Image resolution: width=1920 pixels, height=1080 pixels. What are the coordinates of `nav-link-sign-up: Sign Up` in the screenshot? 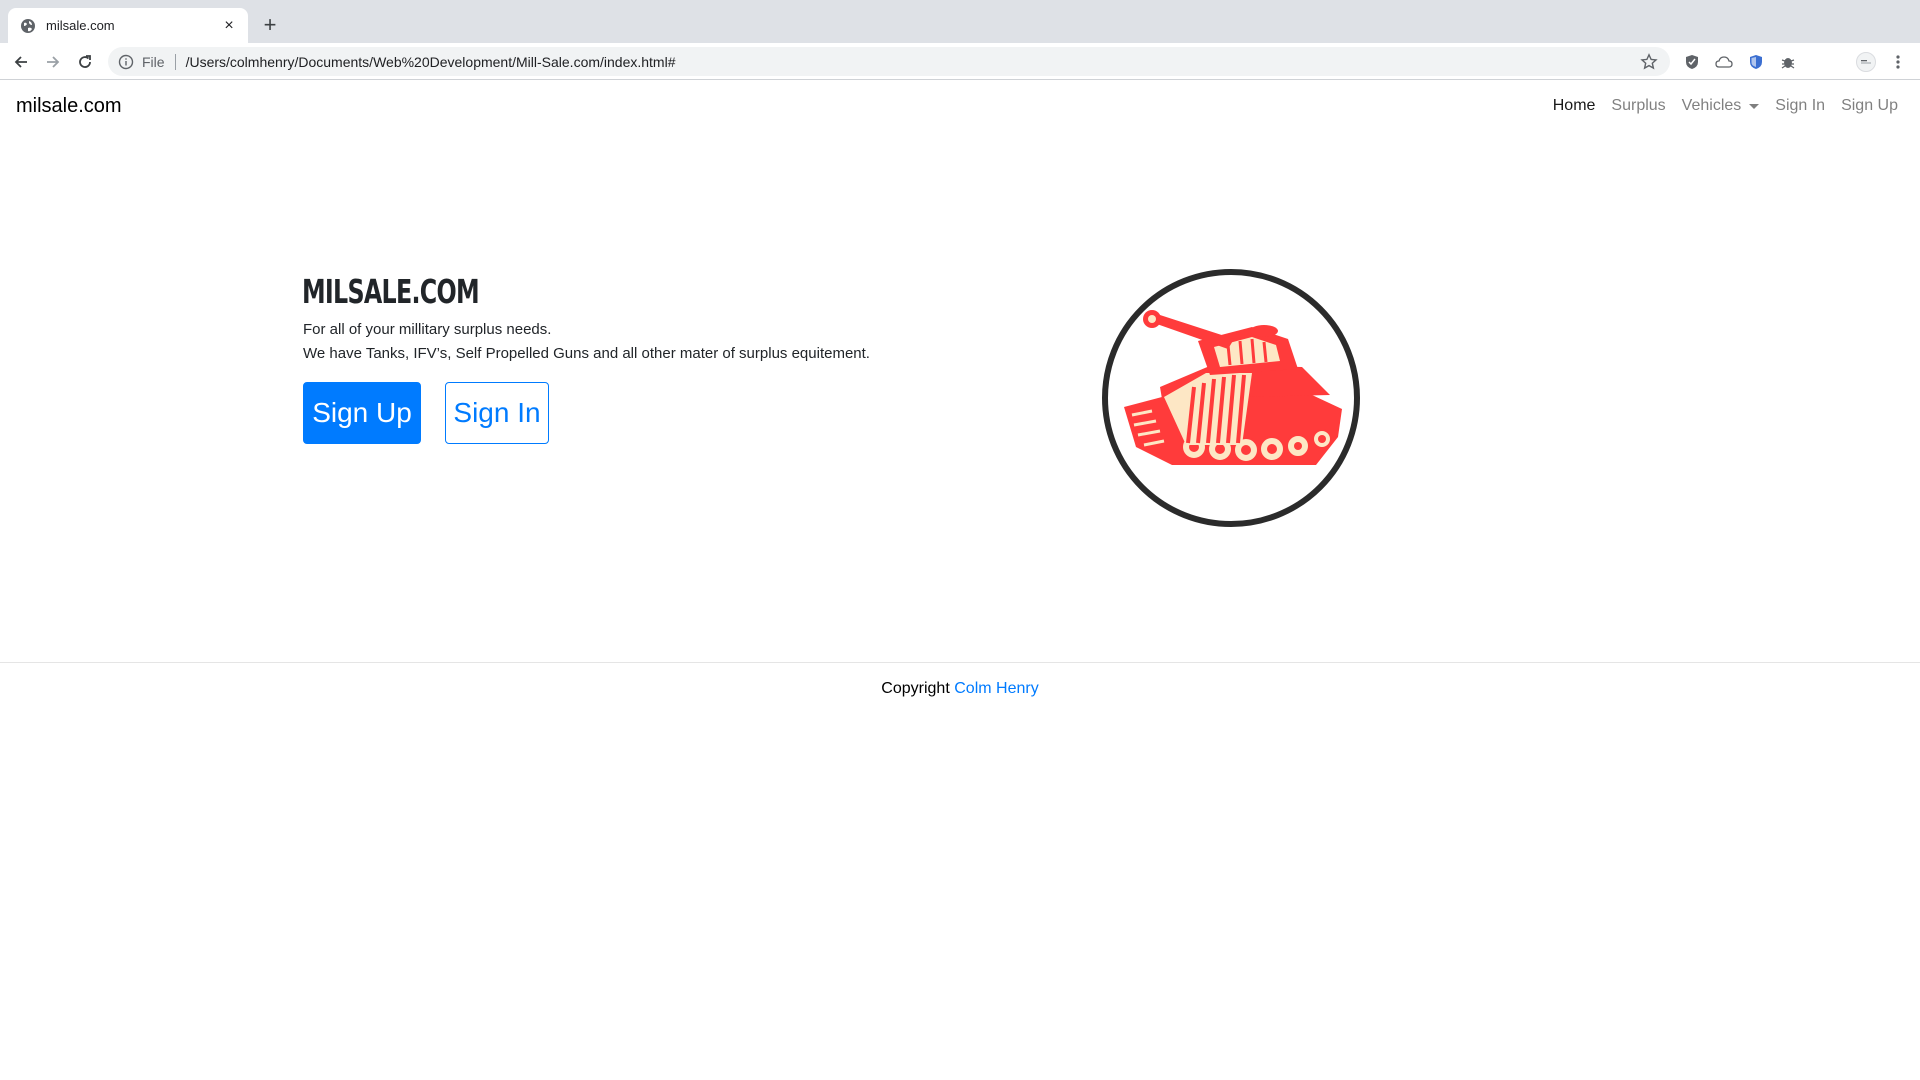 It's located at (1869, 106).